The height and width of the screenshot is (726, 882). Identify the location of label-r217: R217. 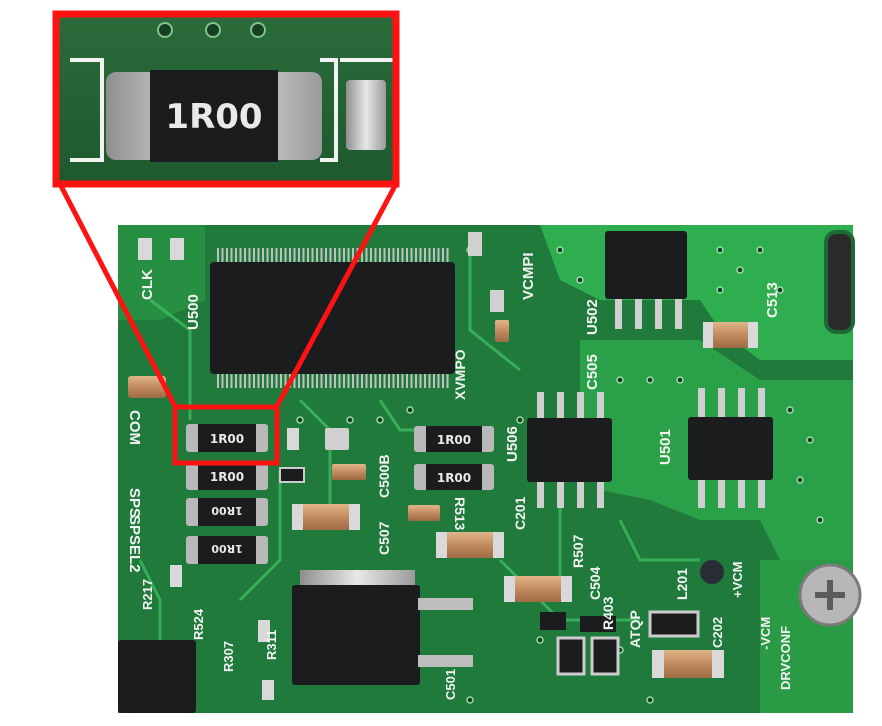
(147, 594).